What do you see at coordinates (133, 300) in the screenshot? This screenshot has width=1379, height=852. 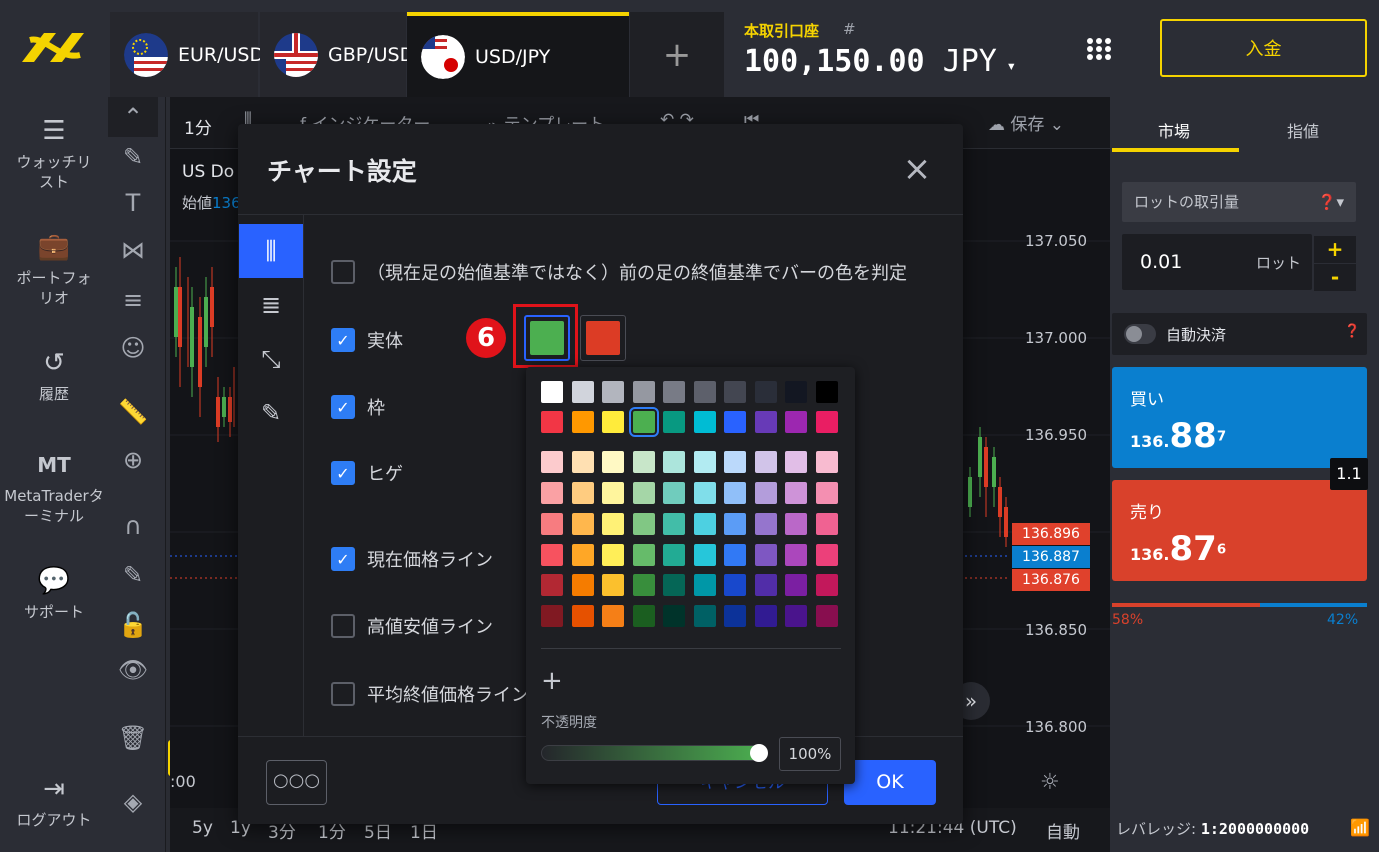 I see `fib-icon: ≡` at bounding box center [133, 300].